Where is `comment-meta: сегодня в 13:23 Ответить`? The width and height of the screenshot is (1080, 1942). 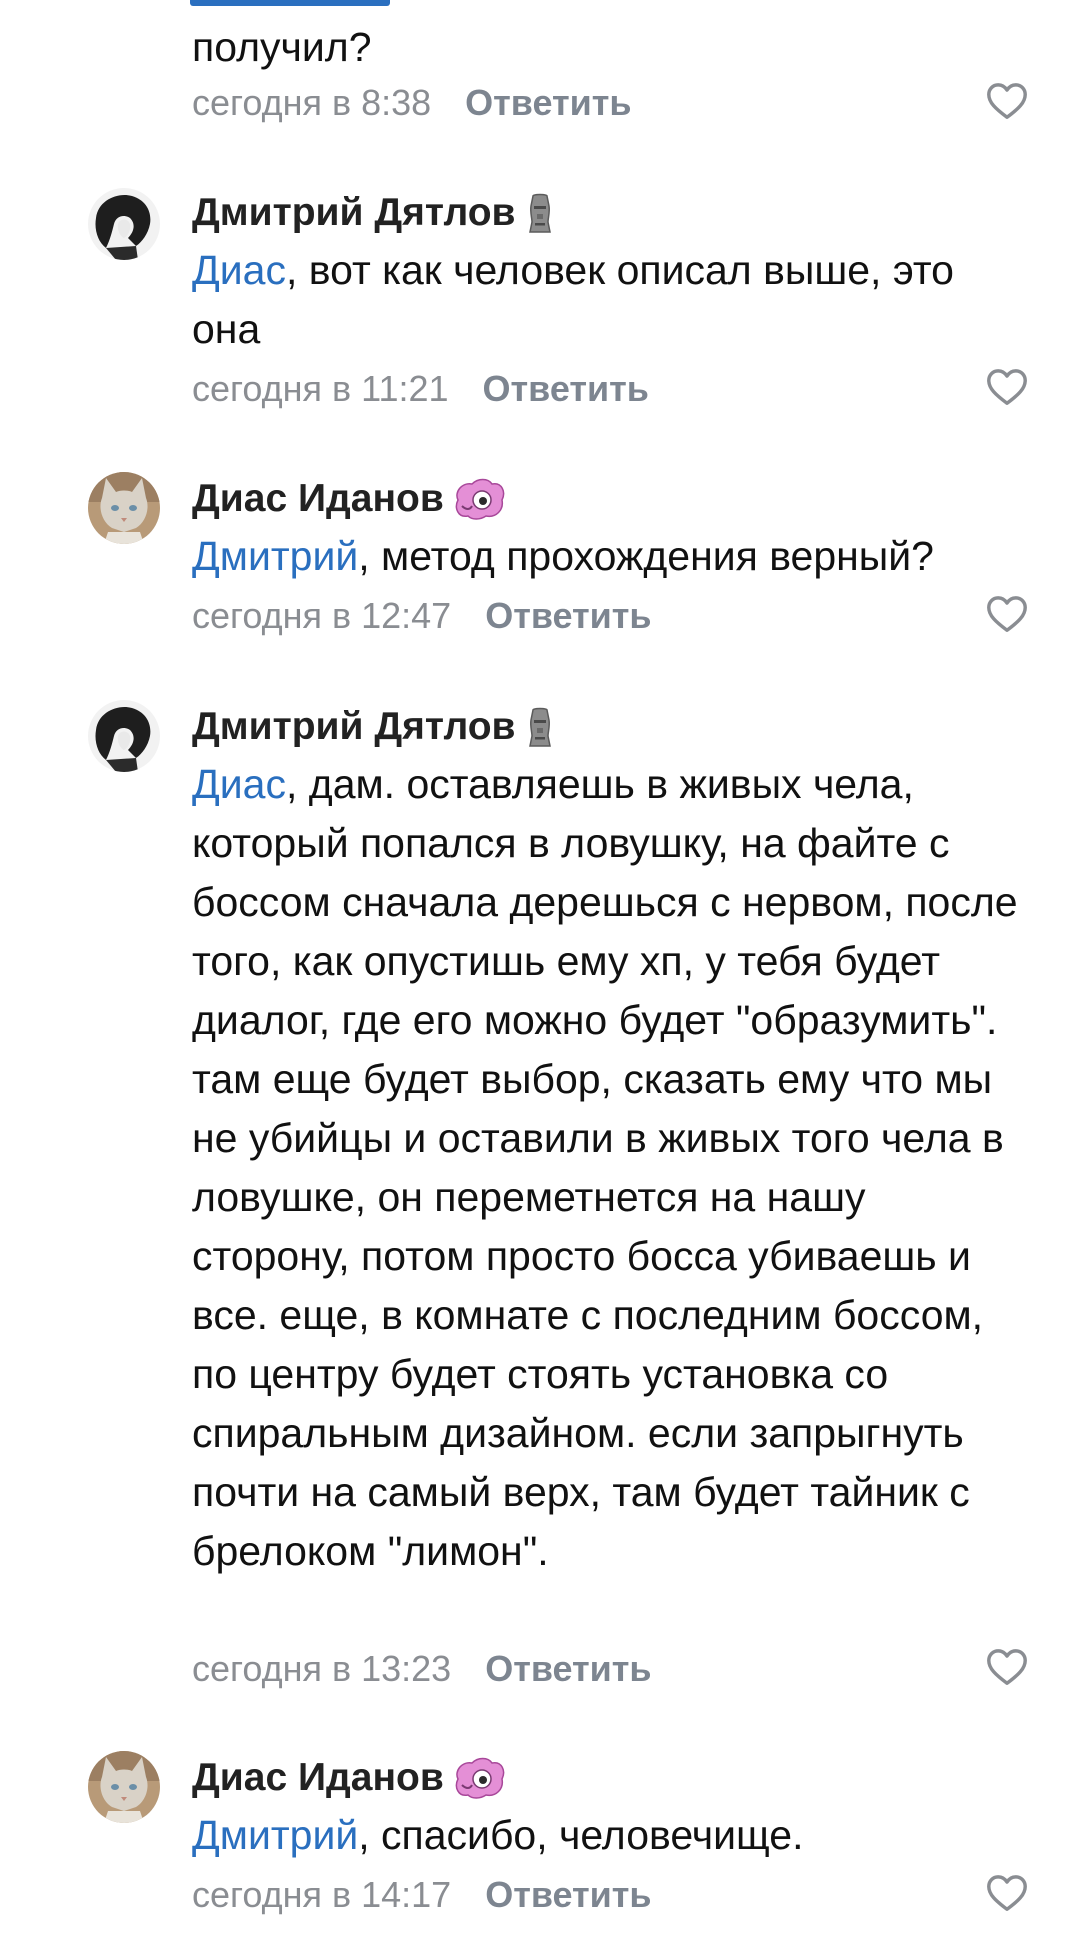
comment-meta: сегодня в 13:23 Ответить is located at coordinates (422, 1669).